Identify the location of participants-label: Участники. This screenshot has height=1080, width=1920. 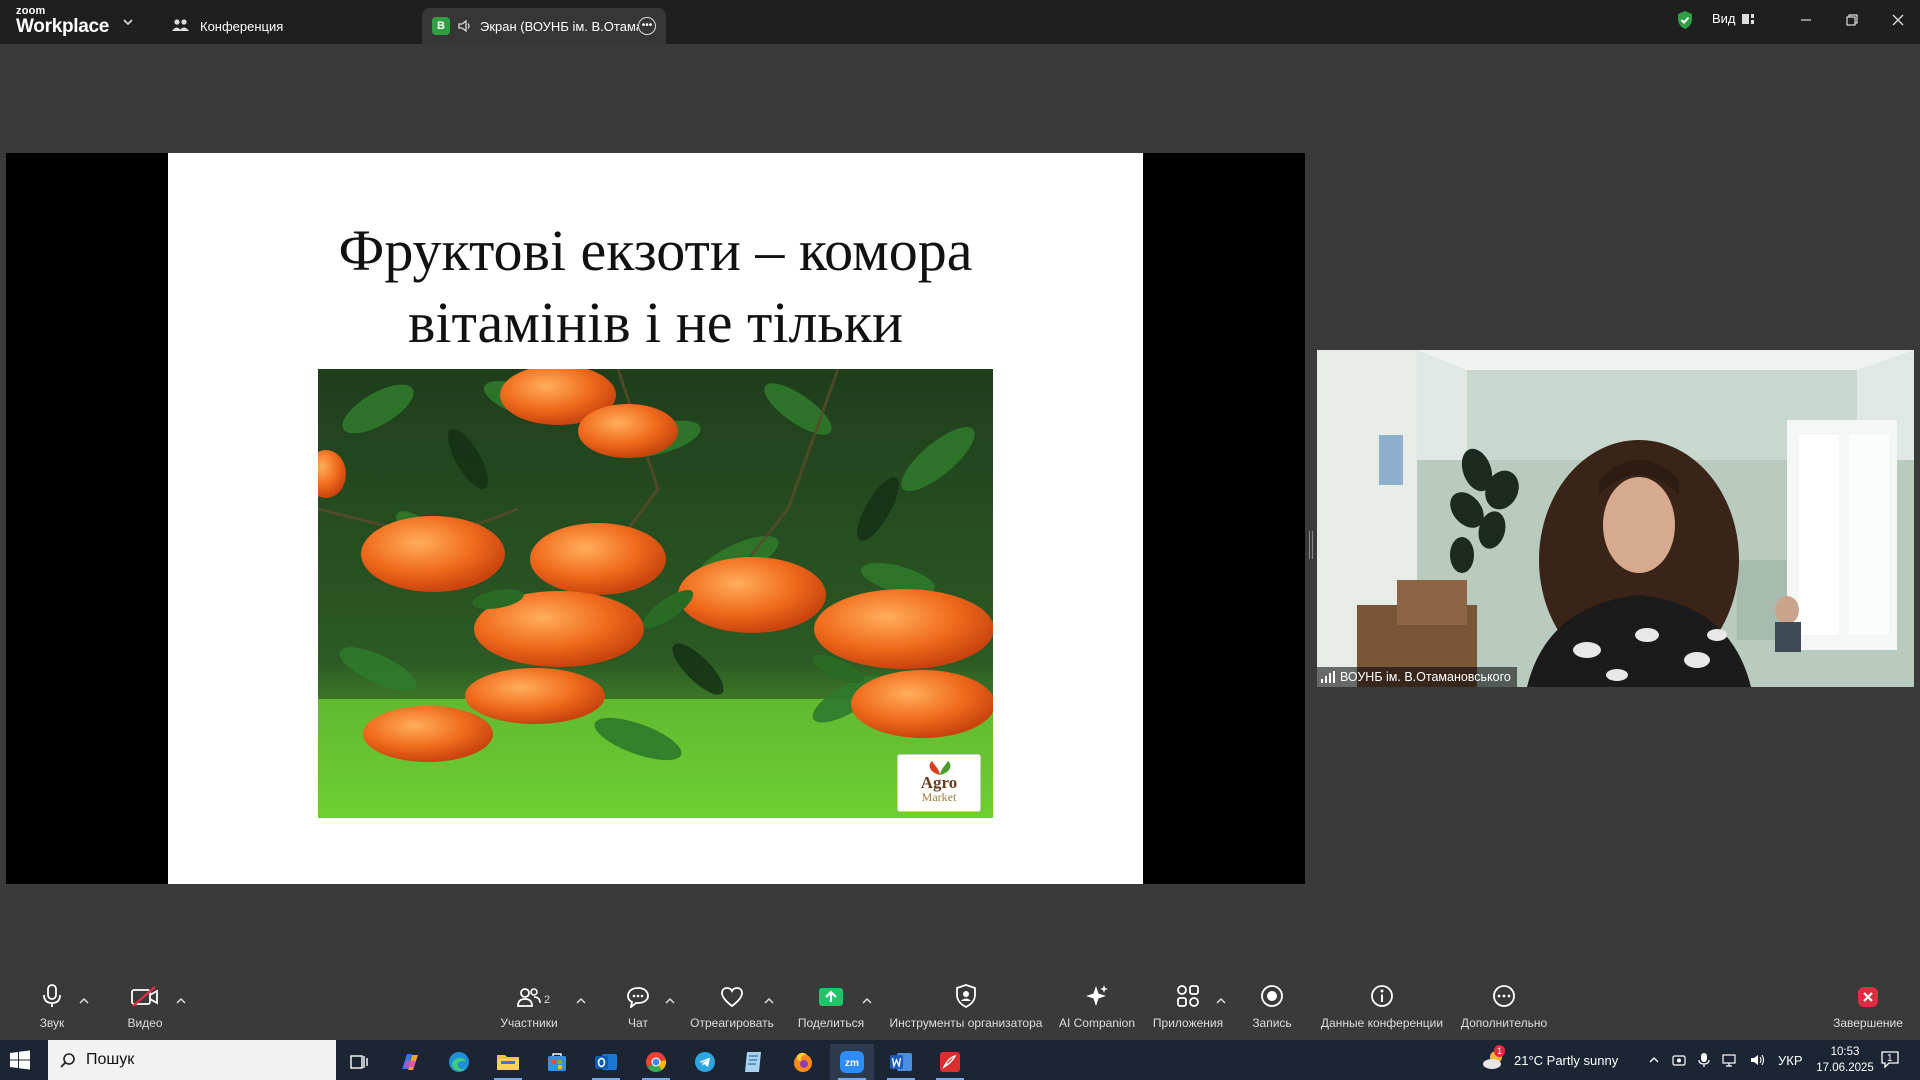
(529, 1023).